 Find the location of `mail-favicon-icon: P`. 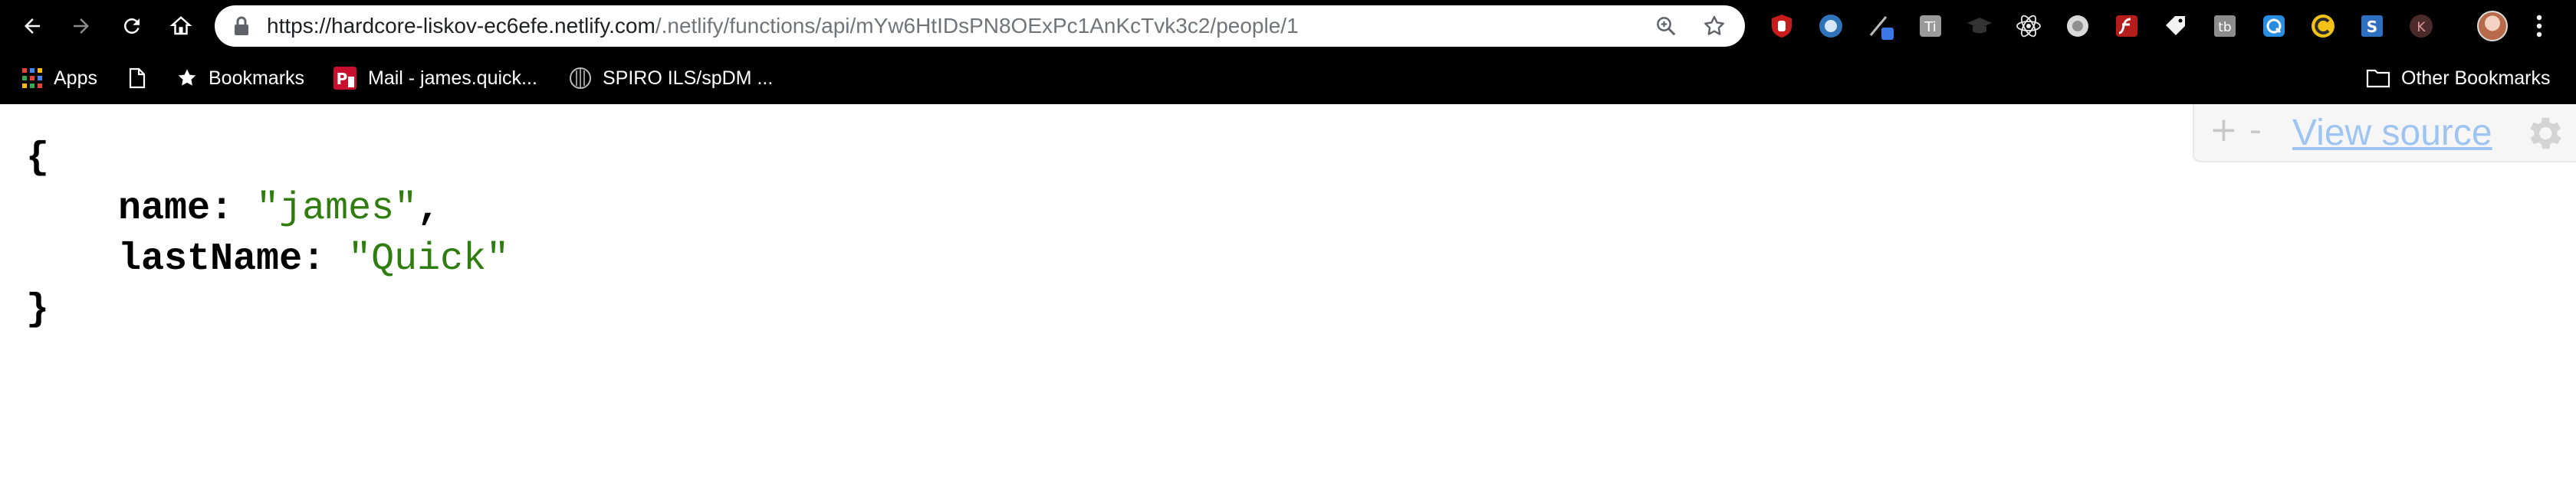

mail-favicon-icon: P is located at coordinates (345, 78).